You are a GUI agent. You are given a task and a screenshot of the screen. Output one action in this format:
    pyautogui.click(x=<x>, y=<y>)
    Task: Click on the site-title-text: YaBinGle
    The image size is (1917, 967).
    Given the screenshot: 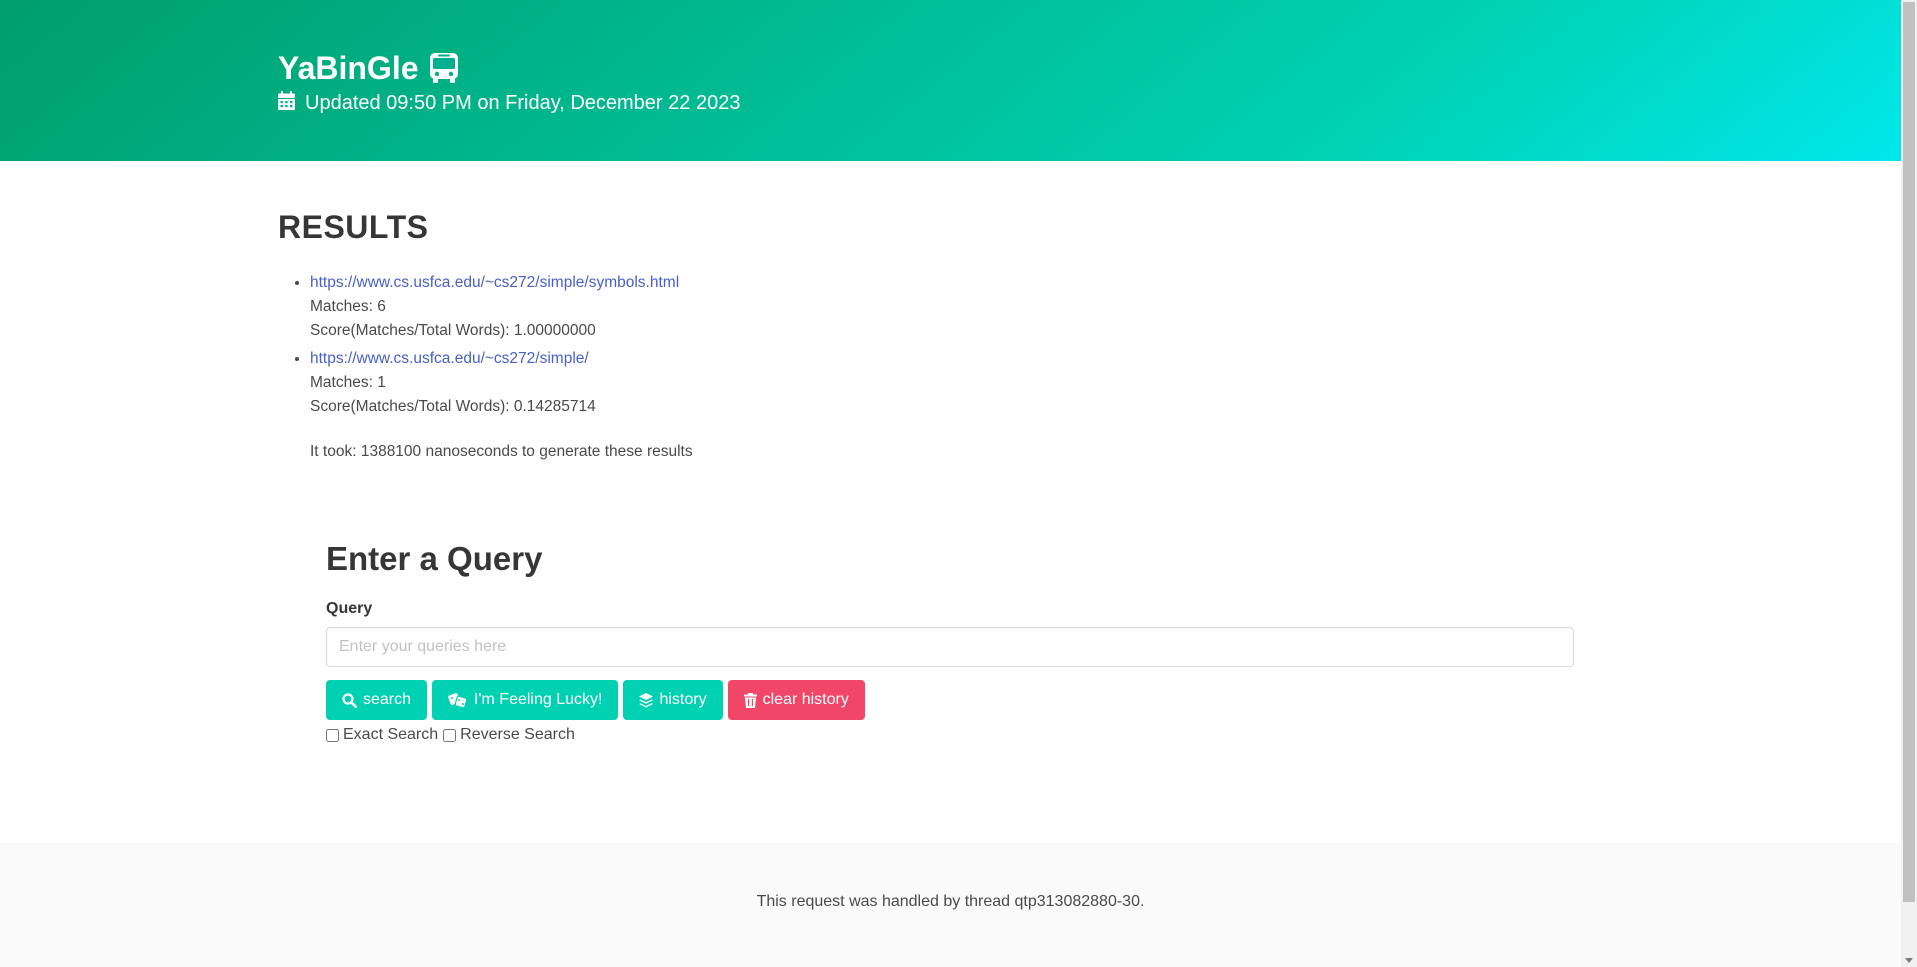 What is the action you would take?
    pyautogui.click(x=348, y=68)
    